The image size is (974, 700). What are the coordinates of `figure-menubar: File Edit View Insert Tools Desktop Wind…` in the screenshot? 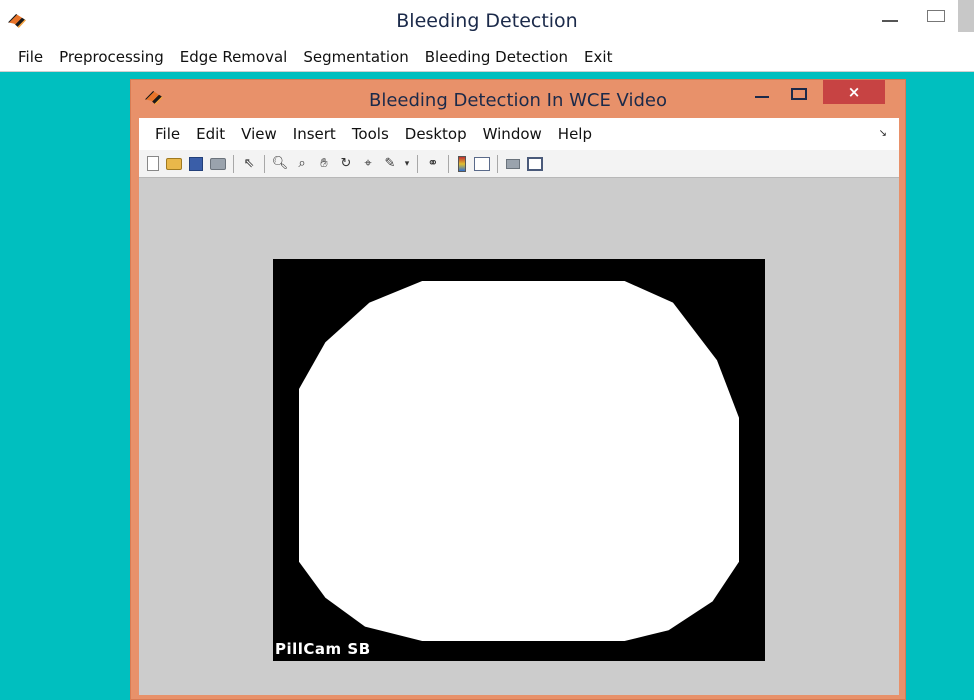 It's located at (519, 134).